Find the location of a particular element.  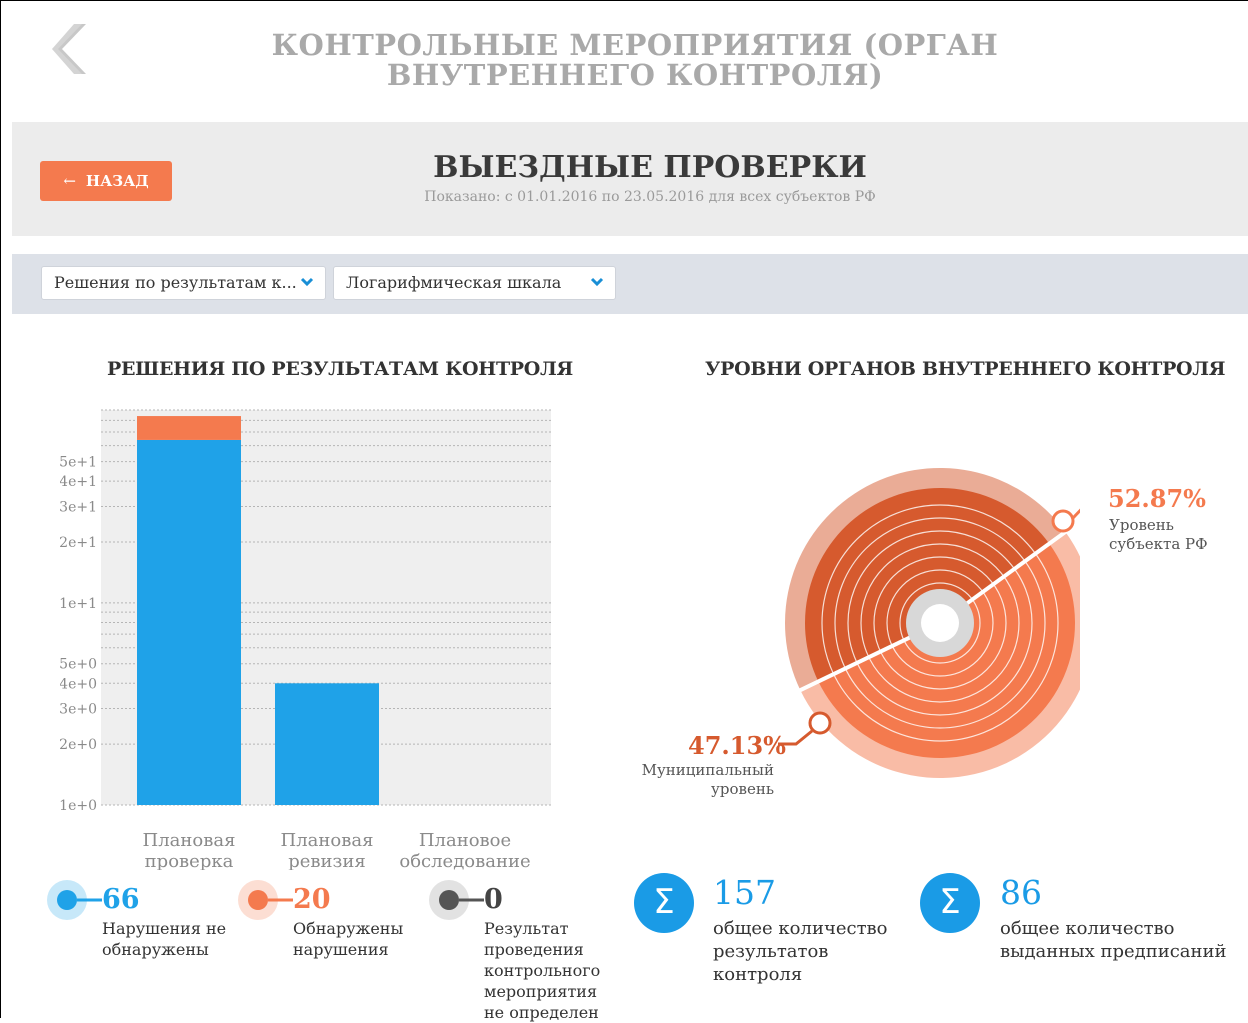

x-tick-label: Плановое обследование is located at coordinates (464, 850).